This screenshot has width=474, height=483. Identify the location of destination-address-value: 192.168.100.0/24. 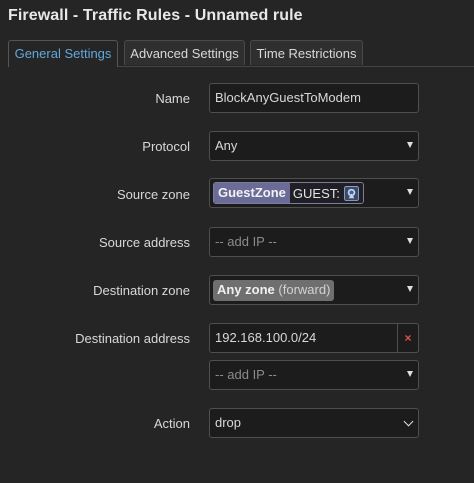
(266, 337).